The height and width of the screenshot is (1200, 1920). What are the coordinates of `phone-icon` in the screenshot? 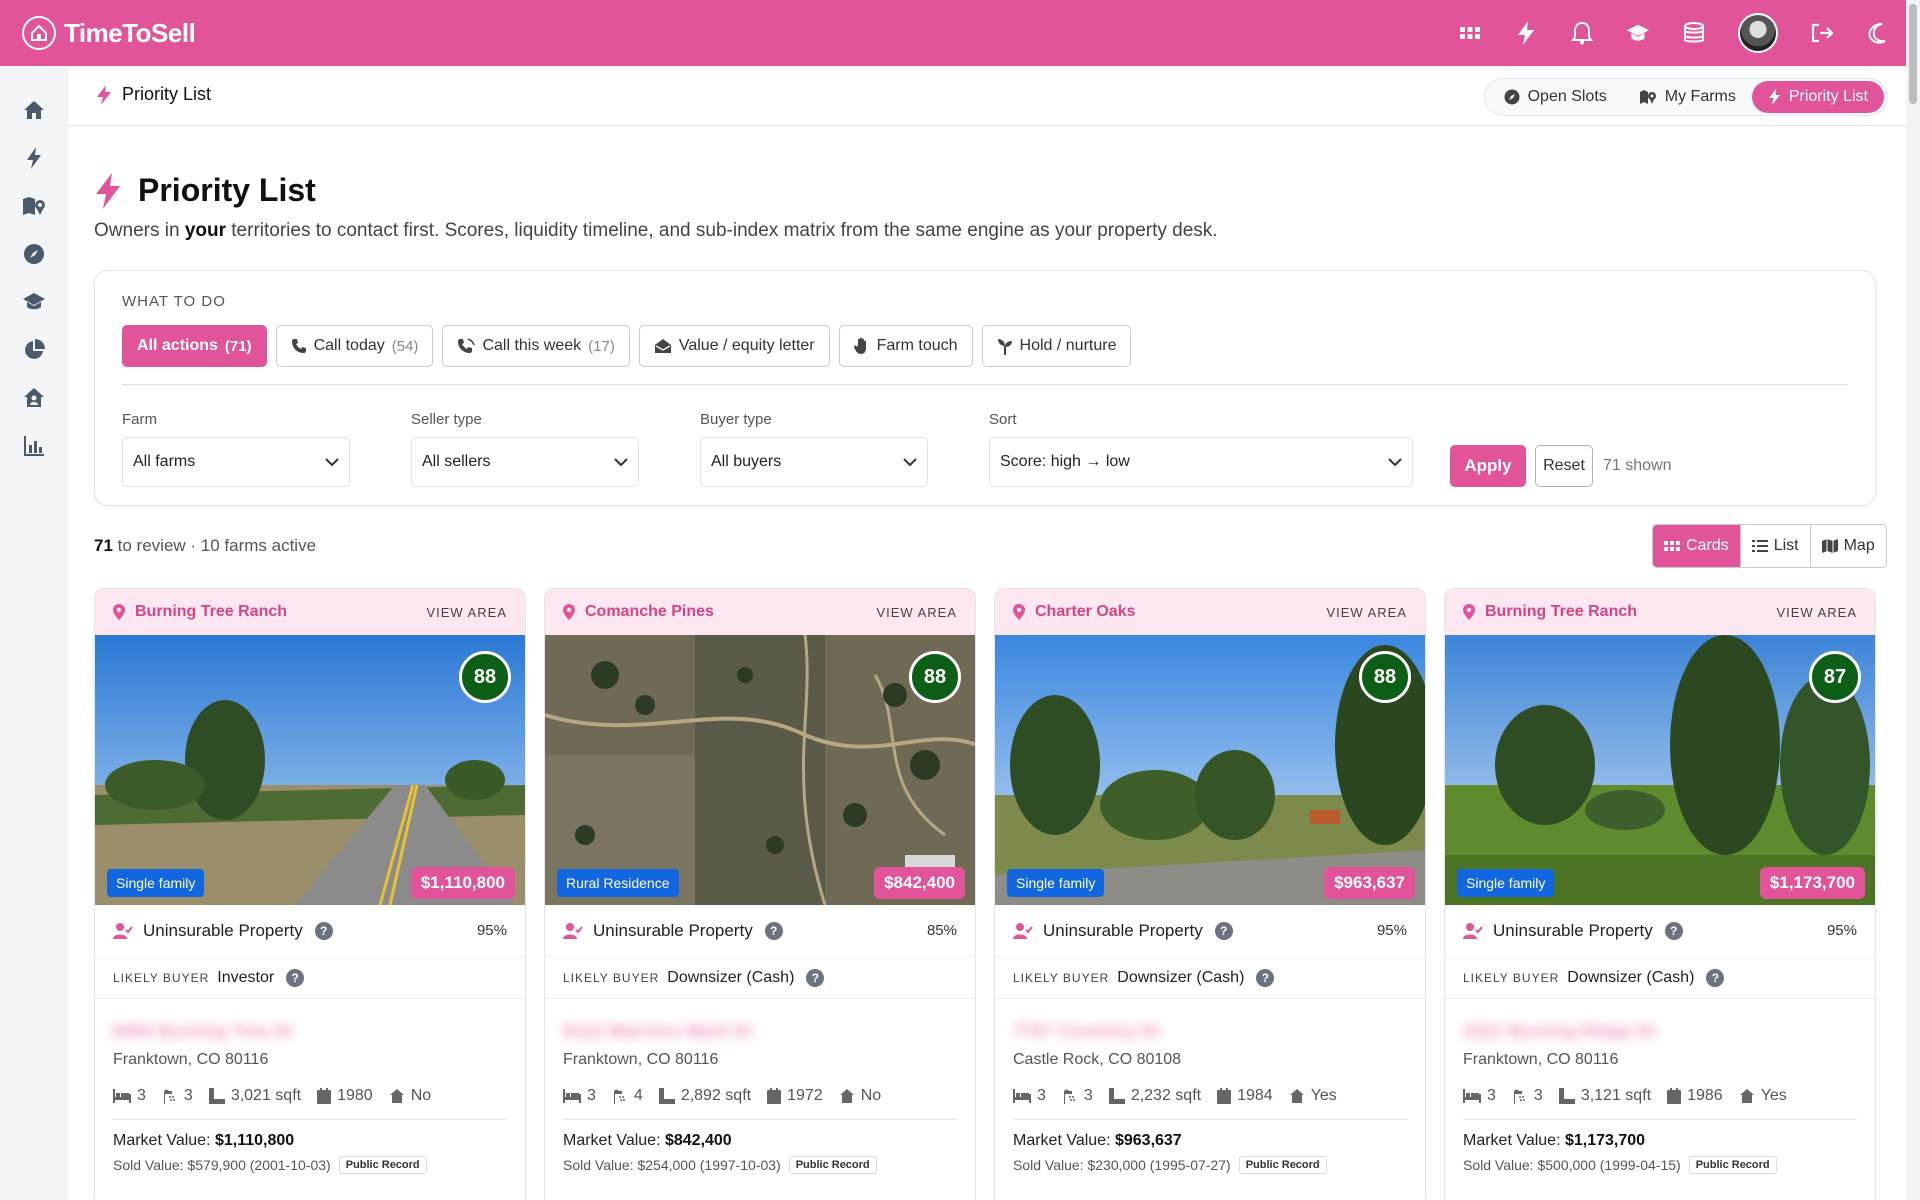 It's located at (298, 346).